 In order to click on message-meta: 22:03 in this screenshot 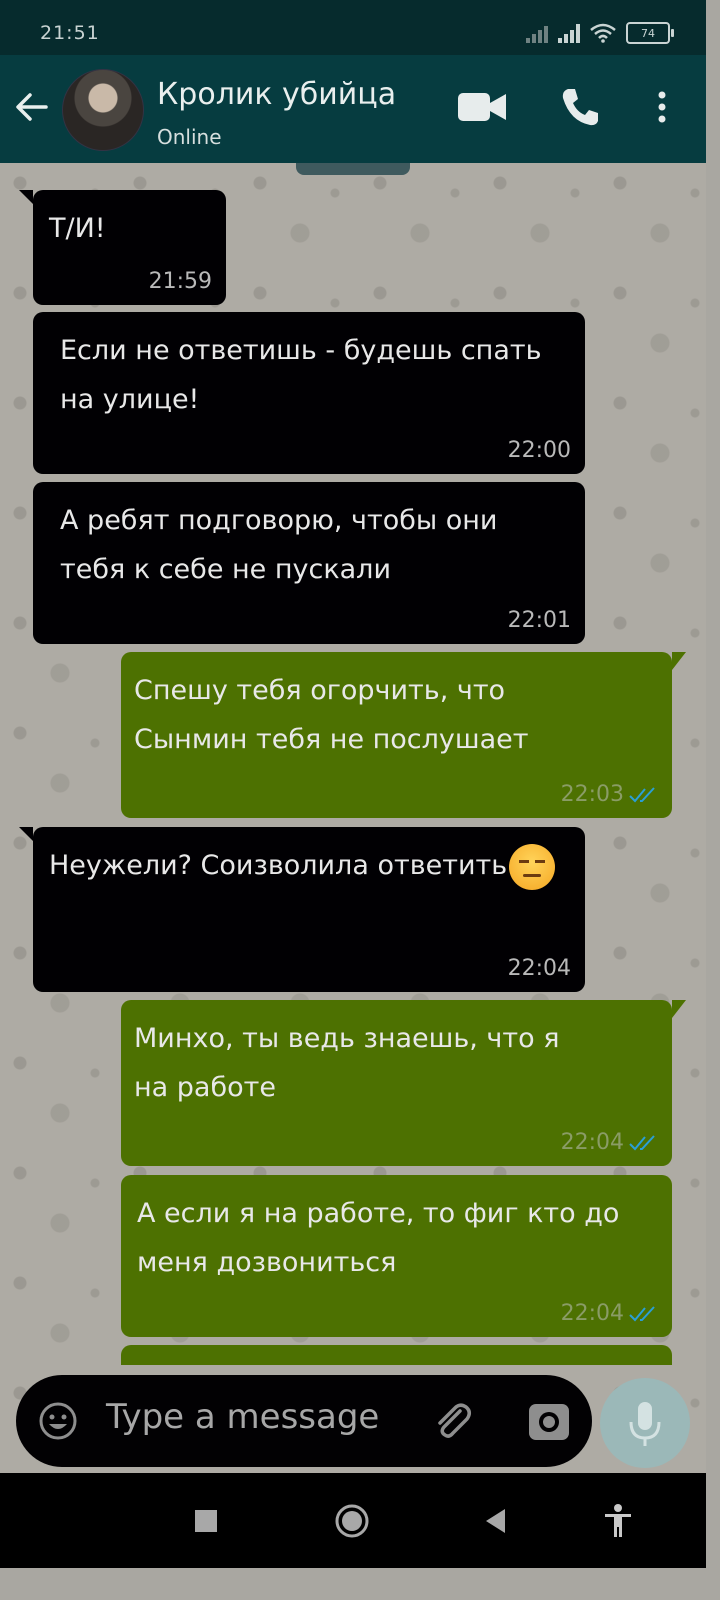, I will do `click(609, 795)`.